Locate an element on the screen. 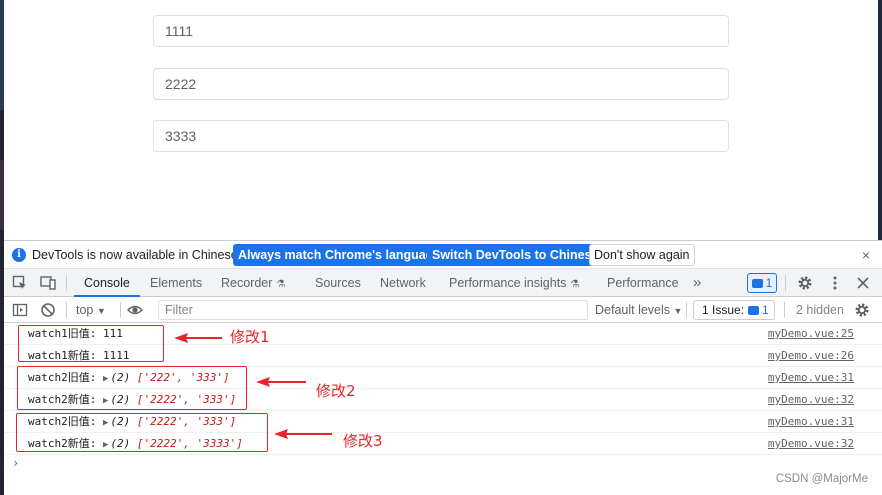  annotation-arrow-1-icon is located at coordinates (198, 338).